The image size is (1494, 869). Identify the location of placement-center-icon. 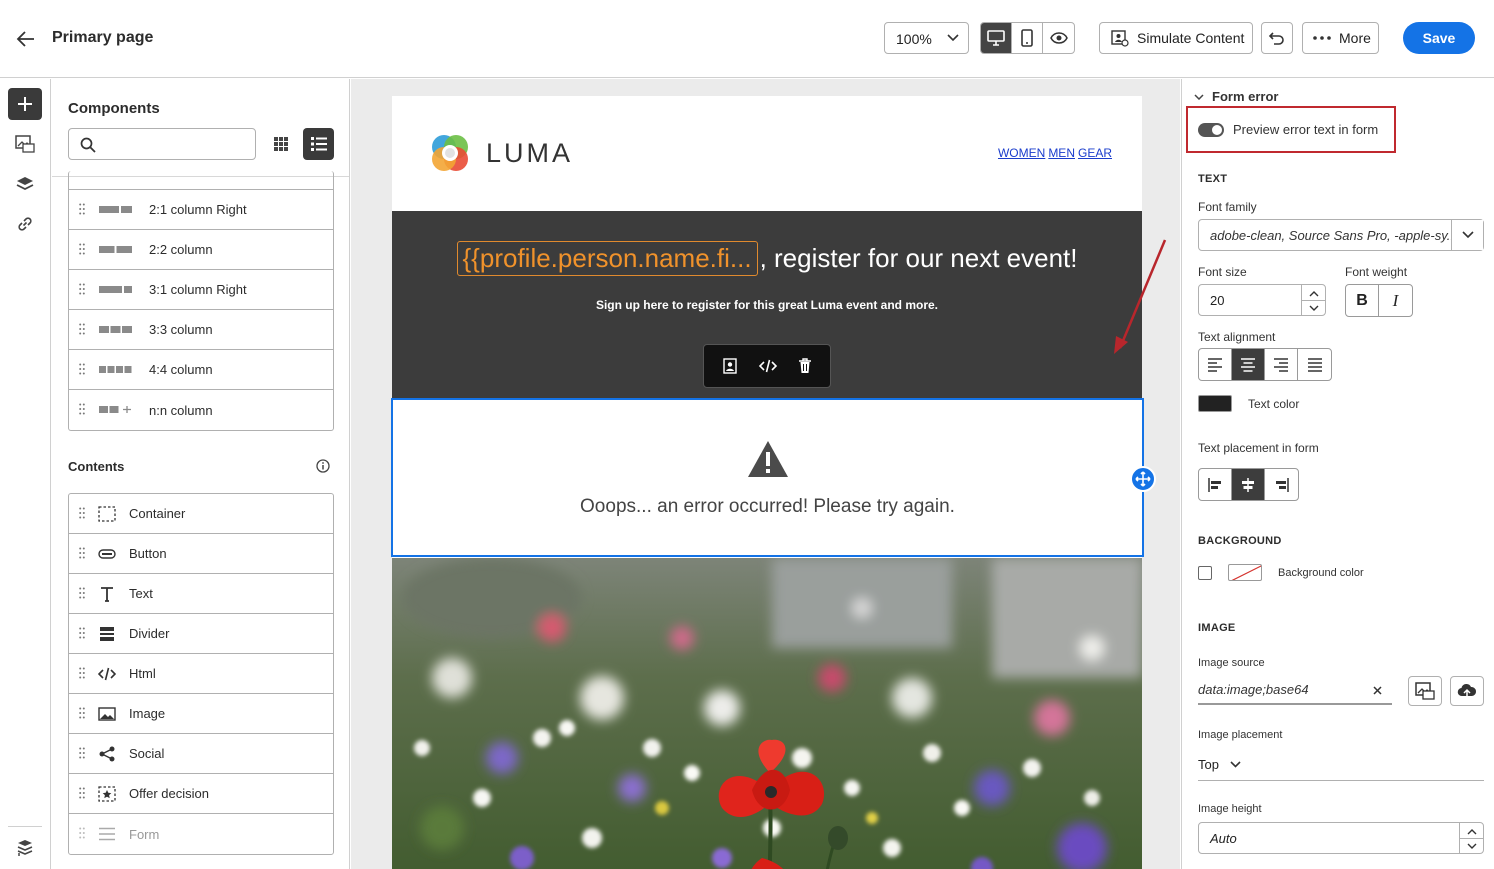
(1248, 484).